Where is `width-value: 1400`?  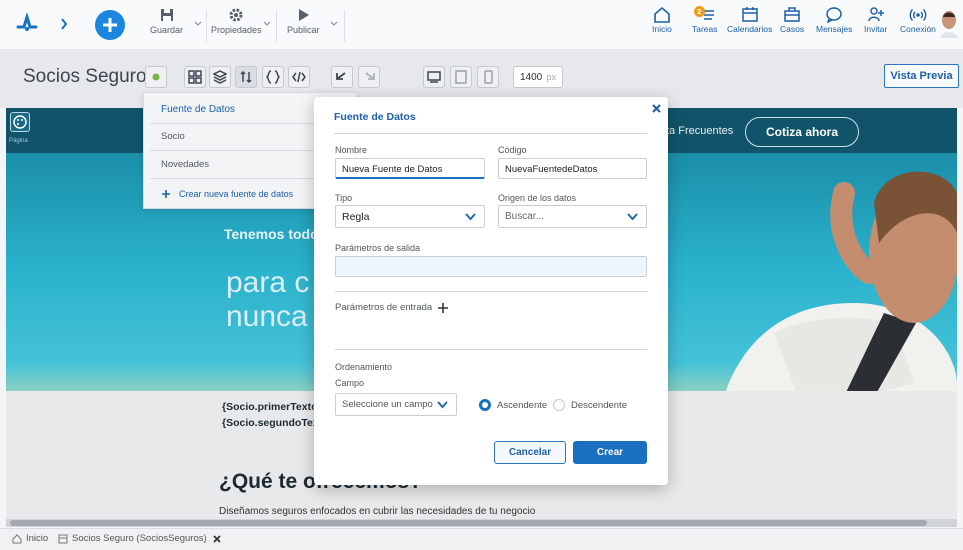
width-value: 1400 is located at coordinates (531, 77).